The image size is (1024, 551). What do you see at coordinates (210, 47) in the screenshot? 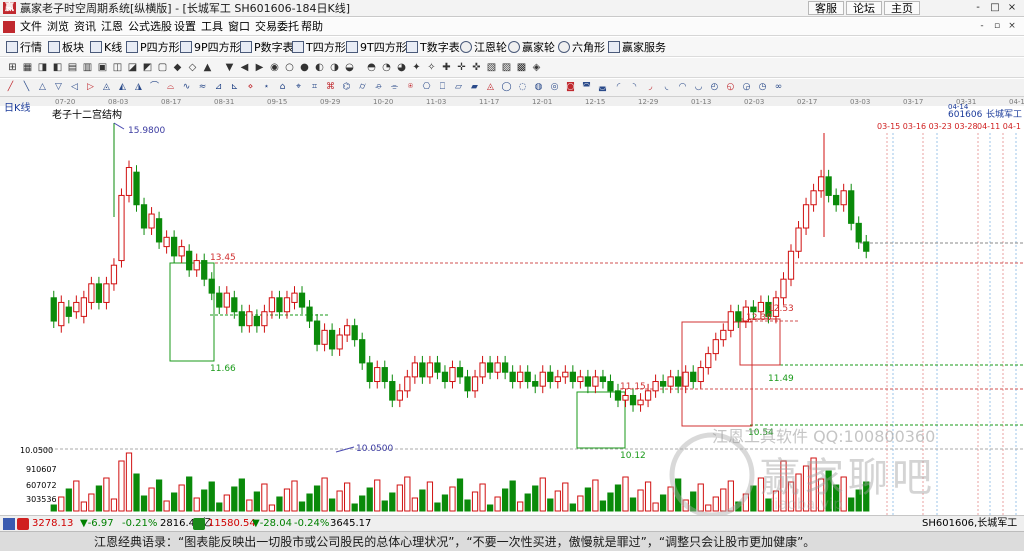
I see `toolbar-9p-square-button: 9P四方形` at bounding box center [210, 47].